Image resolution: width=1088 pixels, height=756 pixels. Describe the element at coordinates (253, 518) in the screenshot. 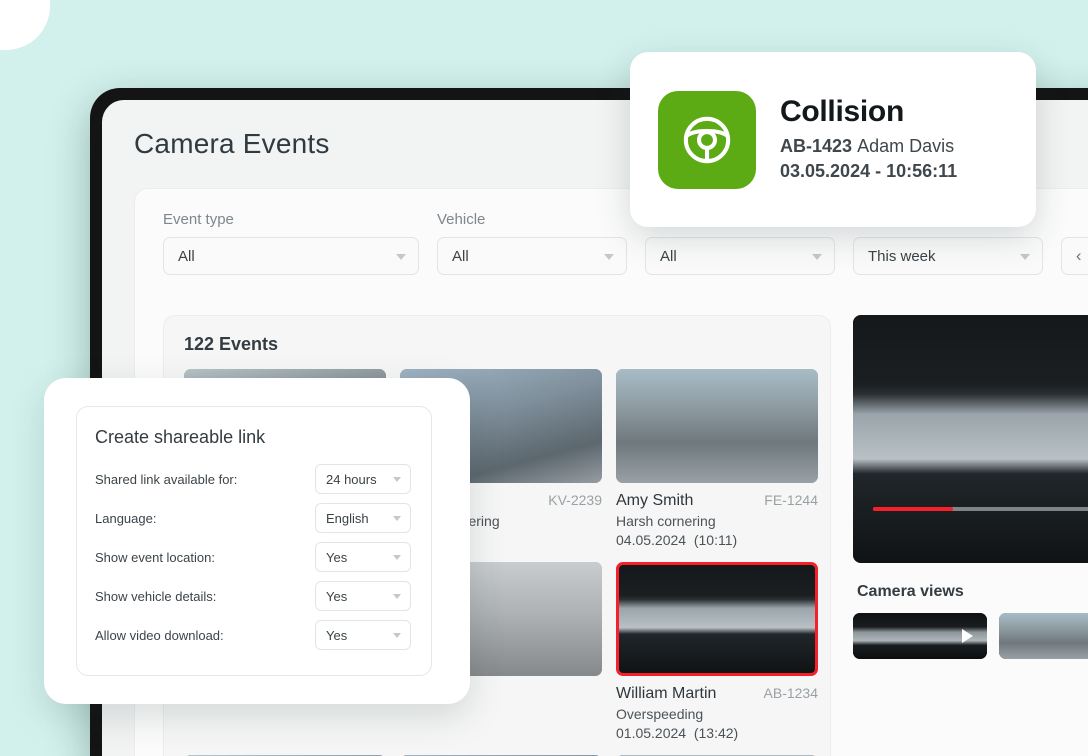

I see `share-row-language: Language: English` at that location.